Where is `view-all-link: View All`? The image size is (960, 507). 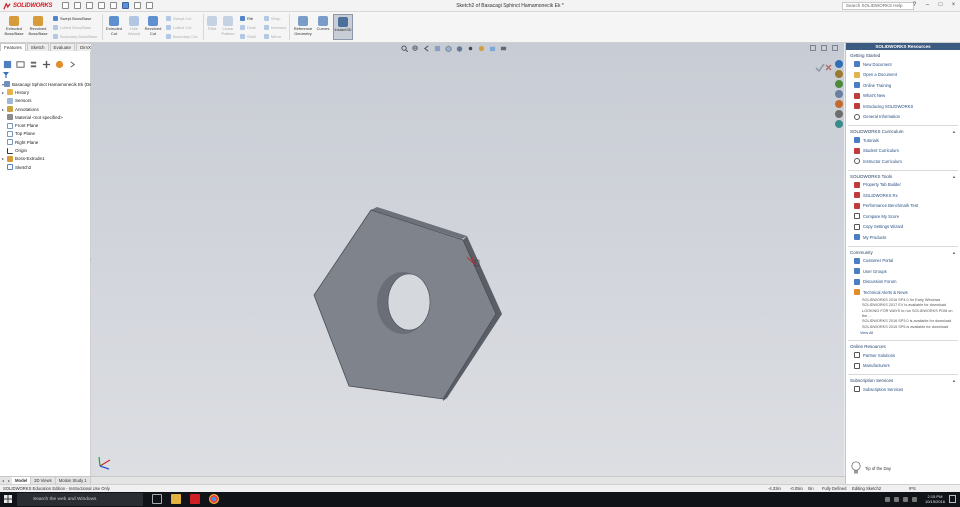 view-all-link: View All is located at coordinates (904, 333).